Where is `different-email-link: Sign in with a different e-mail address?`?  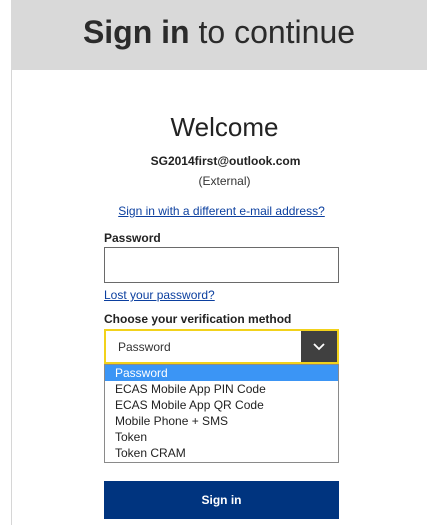
different-email-link: Sign in with a different e-mail address? is located at coordinates (213, 211).